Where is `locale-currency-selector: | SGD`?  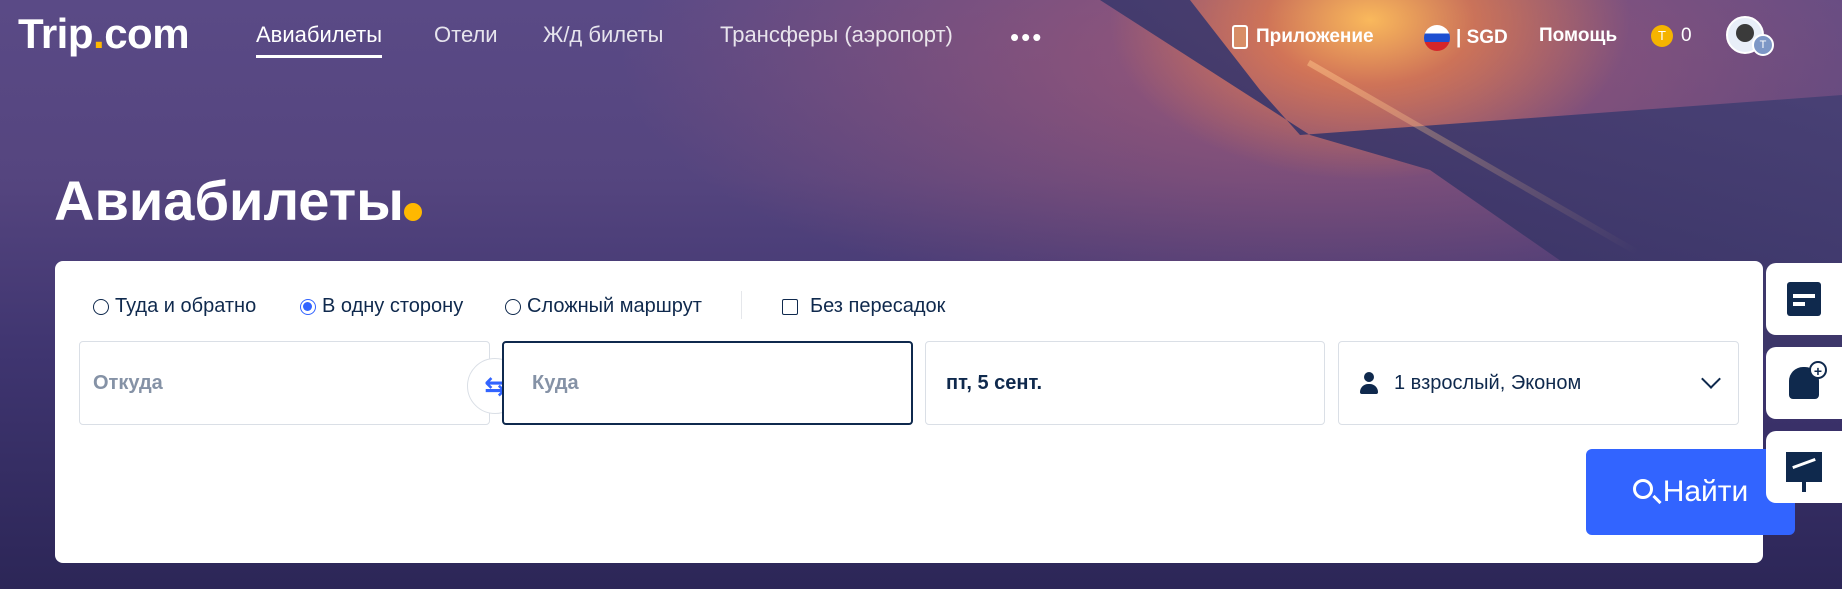
locale-currency-selector: | SGD is located at coordinates (1466, 38).